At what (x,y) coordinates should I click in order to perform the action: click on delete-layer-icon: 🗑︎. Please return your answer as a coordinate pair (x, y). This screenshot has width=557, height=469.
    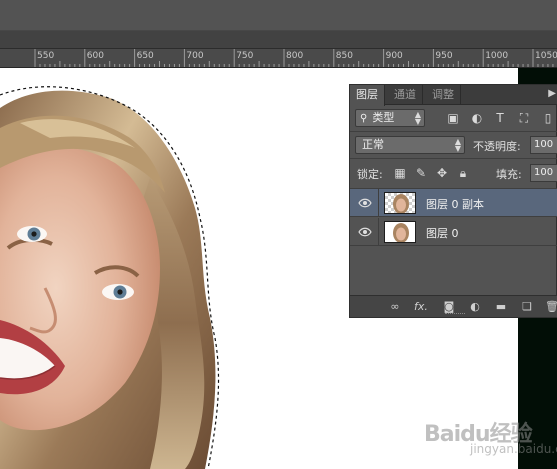
    Looking at the image, I should click on (551, 307).